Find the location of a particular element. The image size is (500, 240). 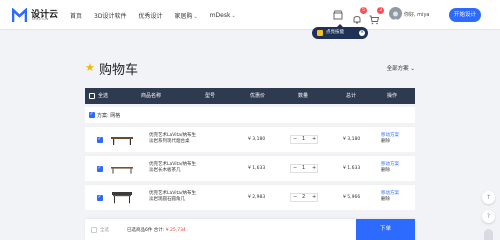

user-avatar-icon is located at coordinates (395, 15).